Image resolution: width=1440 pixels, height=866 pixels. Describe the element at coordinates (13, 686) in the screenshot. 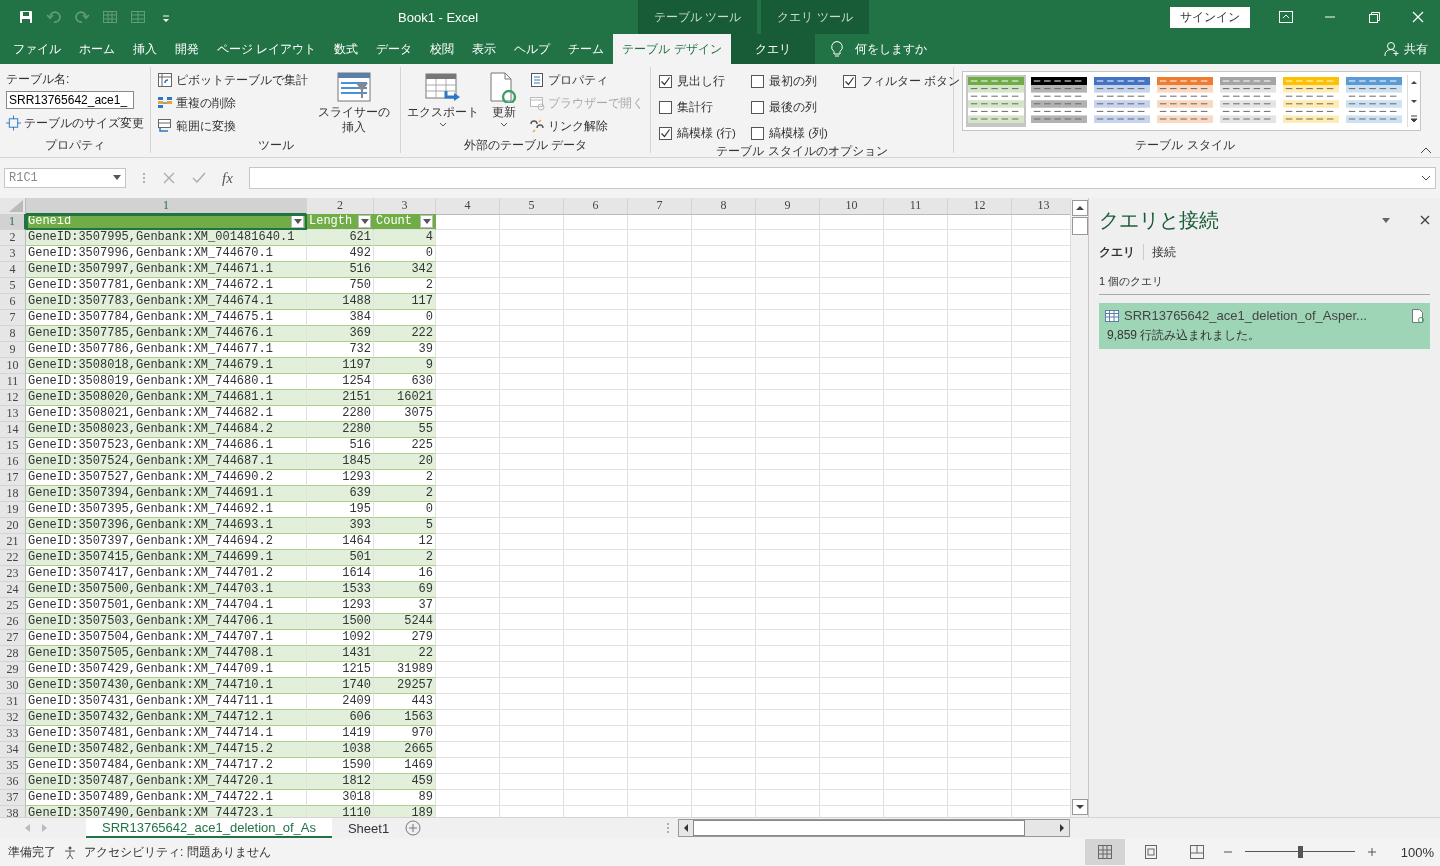

I see `row-header: 30` at that location.